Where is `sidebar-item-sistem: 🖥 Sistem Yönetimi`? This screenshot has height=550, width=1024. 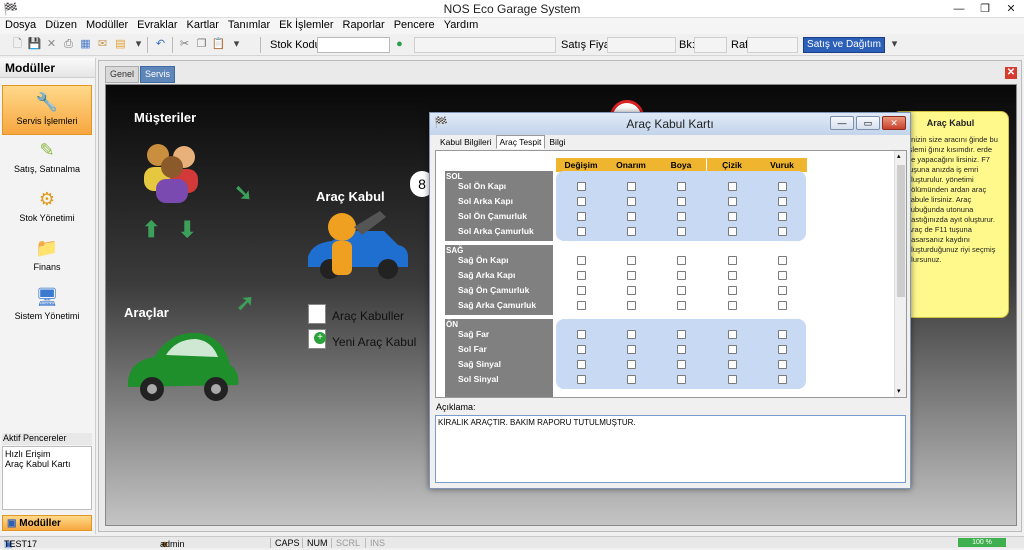 sidebar-item-sistem: 🖥 Sistem Yönetimi is located at coordinates (47, 306).